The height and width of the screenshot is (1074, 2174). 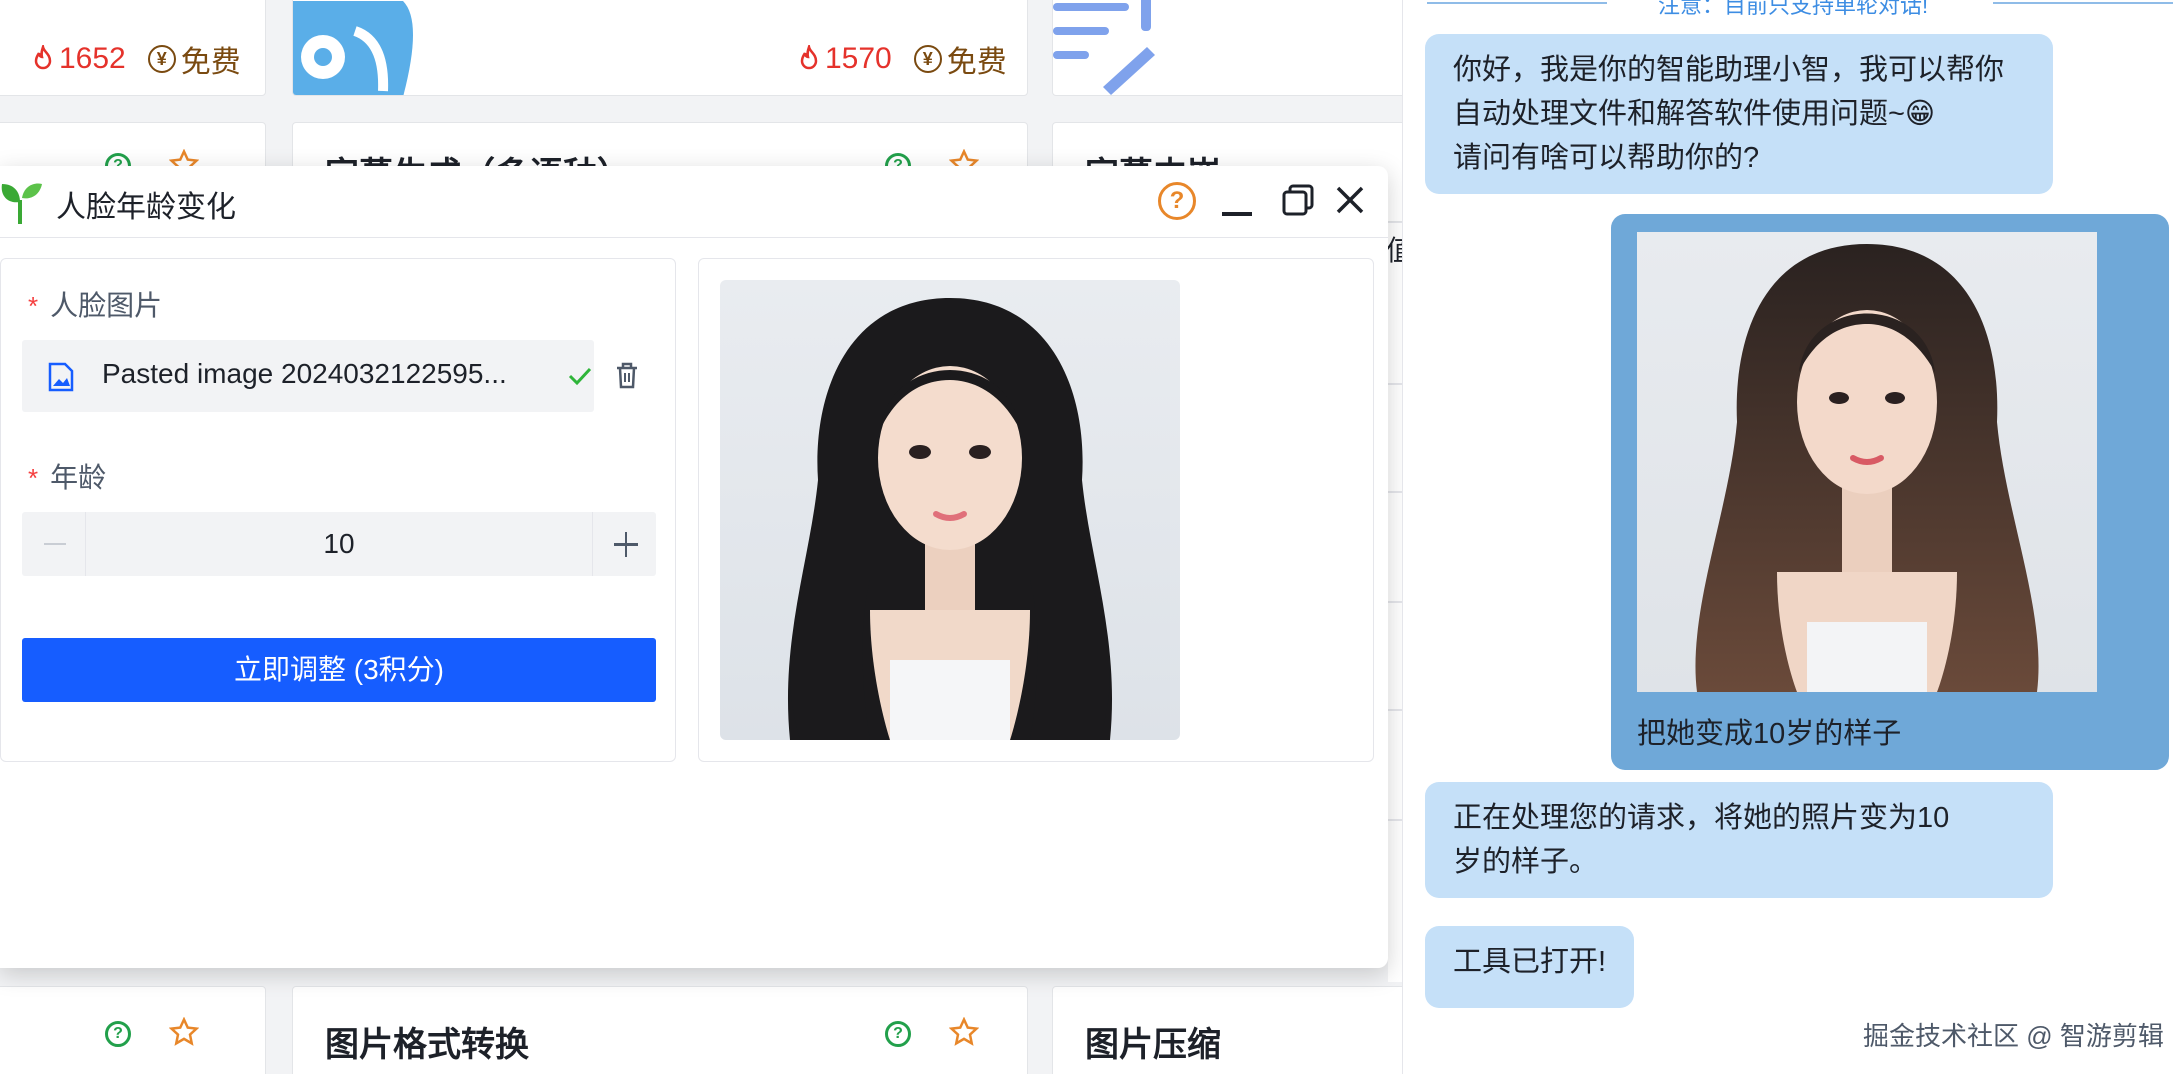 What do you see at coordinates (54, 544) in the screenshot?
I see `minus-icon` at bounding box center [54, 544].